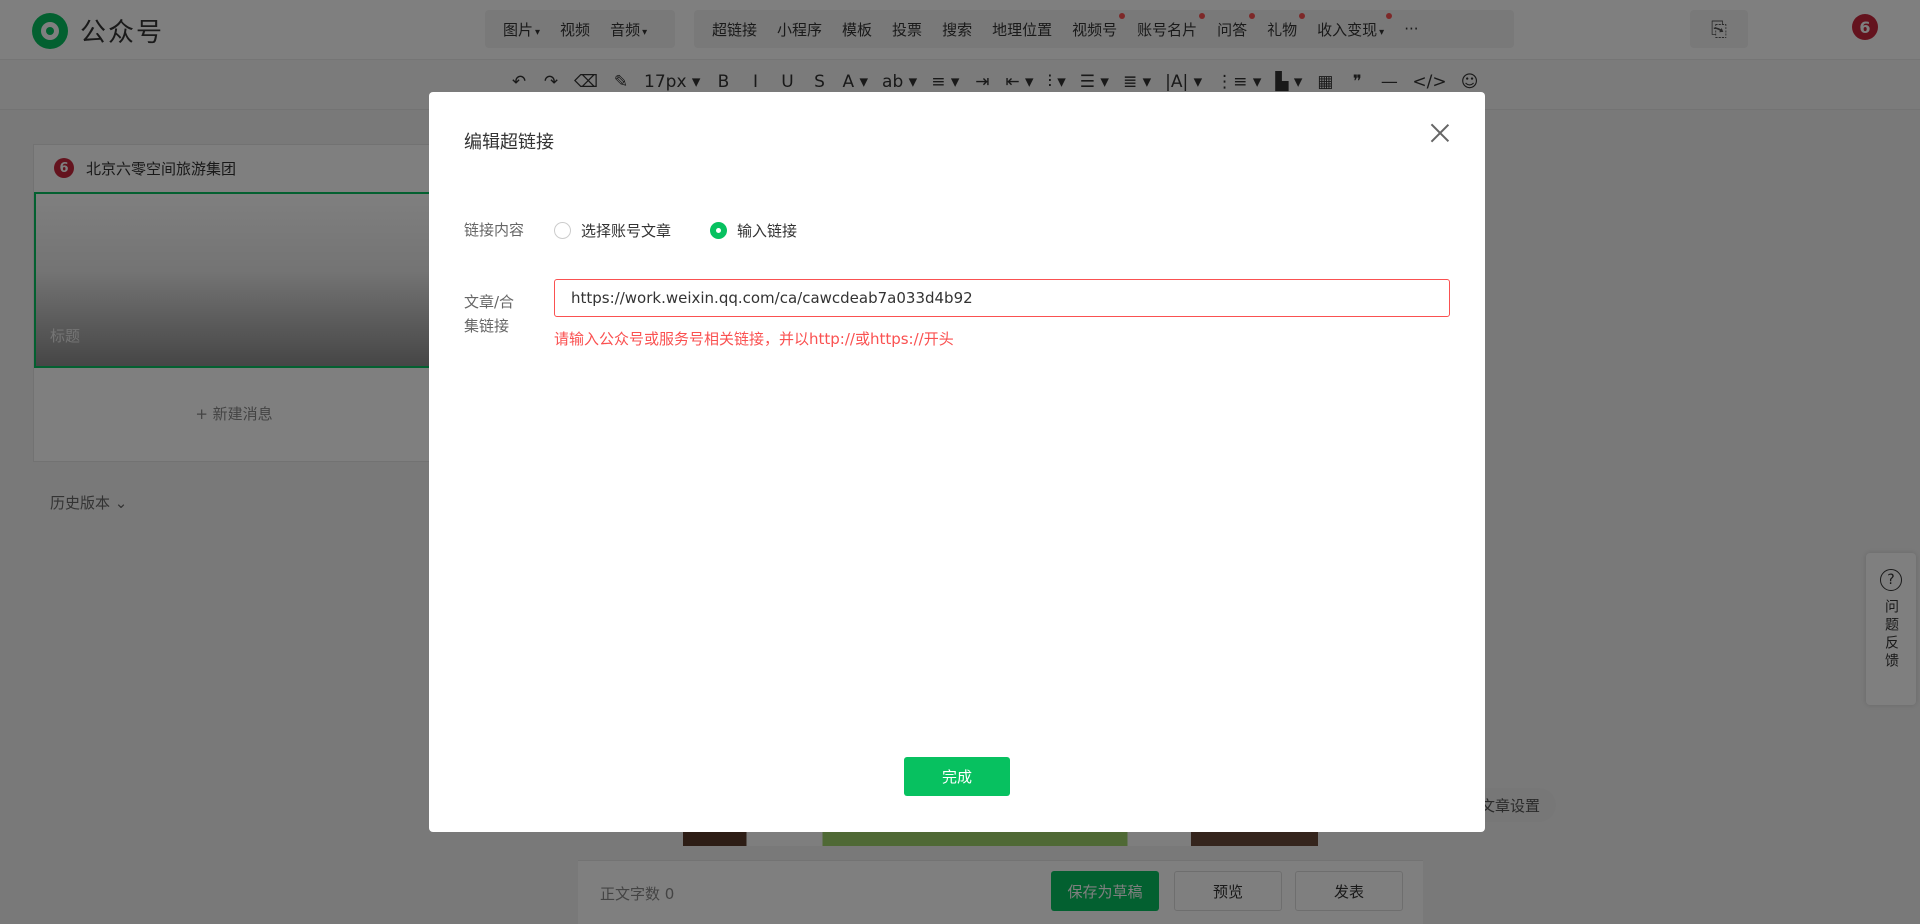 This screenshot has width=1920, height=924. What do you see at coordinates (1002, 298) in the screenshot?
I see `url-input` at bounding box center [1002, 298].